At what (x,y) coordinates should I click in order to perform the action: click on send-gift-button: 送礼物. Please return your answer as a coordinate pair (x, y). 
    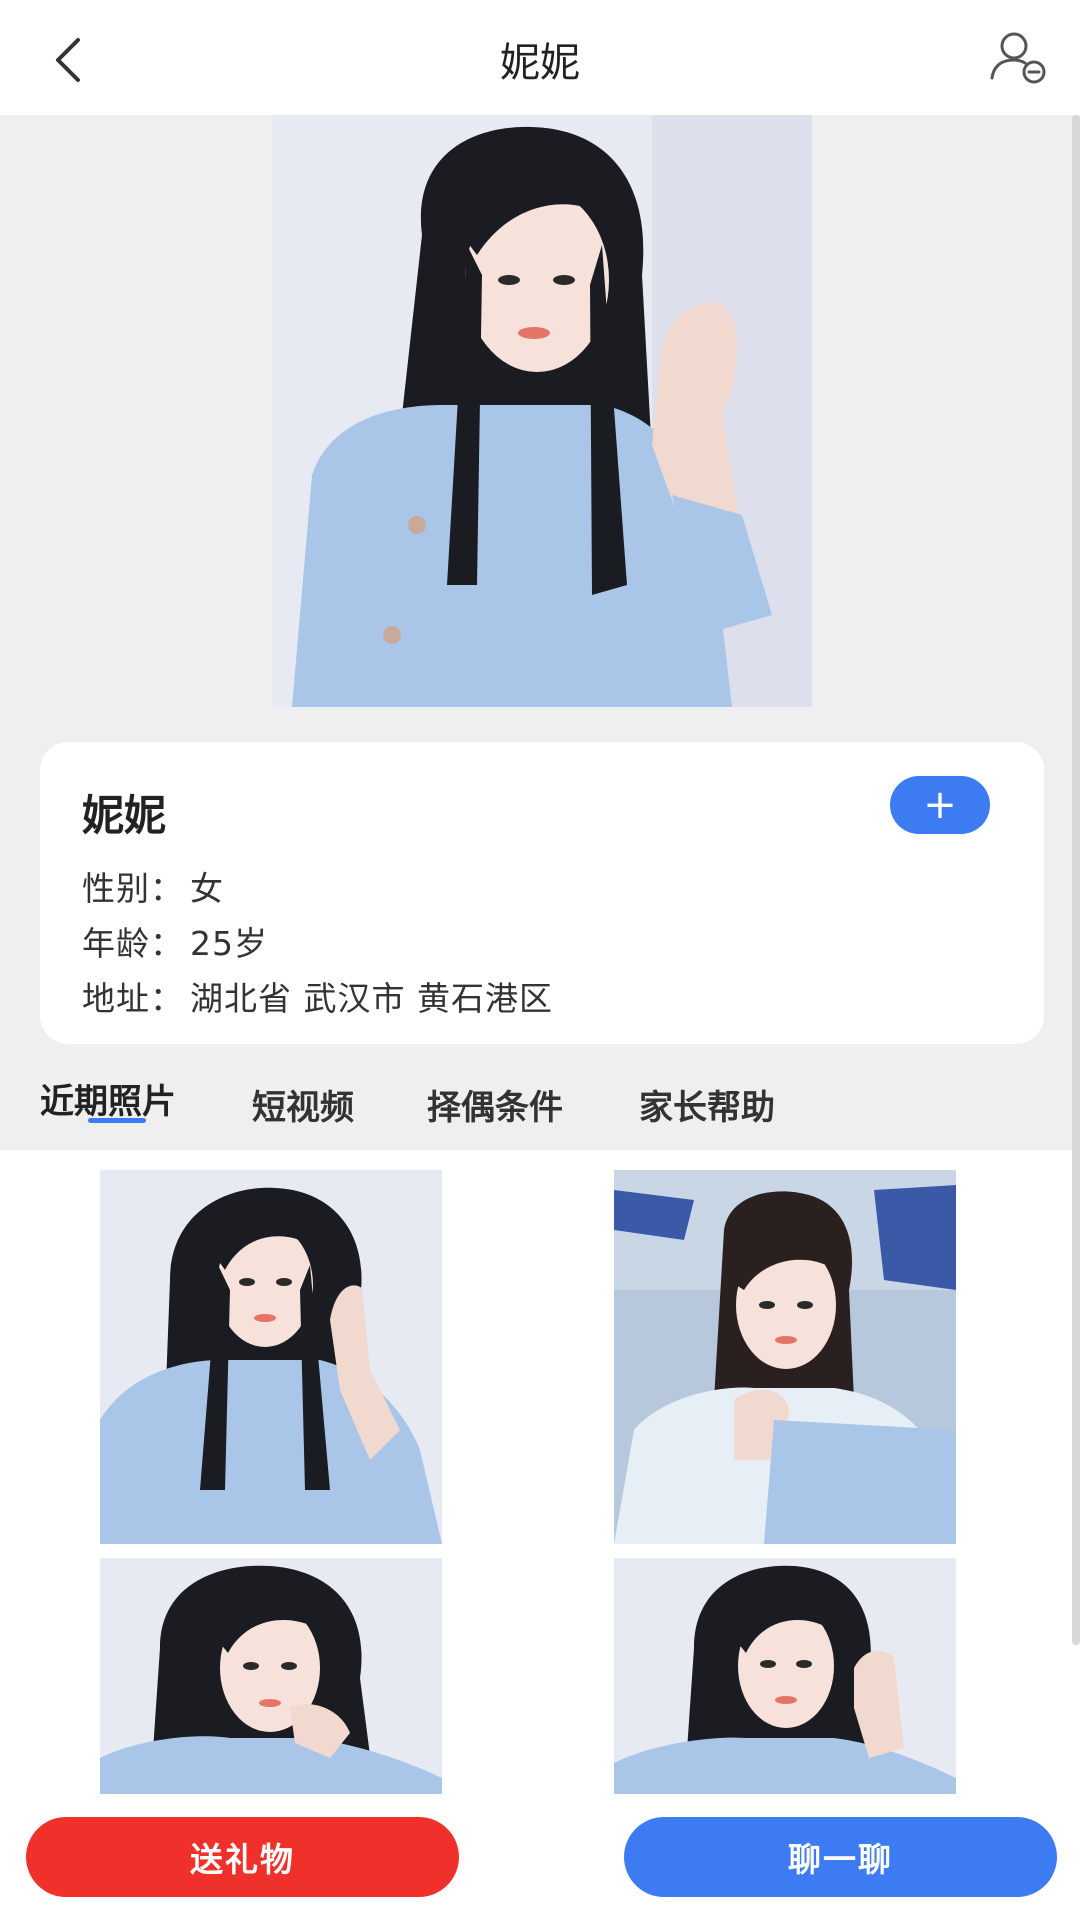
    Looking at the image, I should click on (242, 1857).